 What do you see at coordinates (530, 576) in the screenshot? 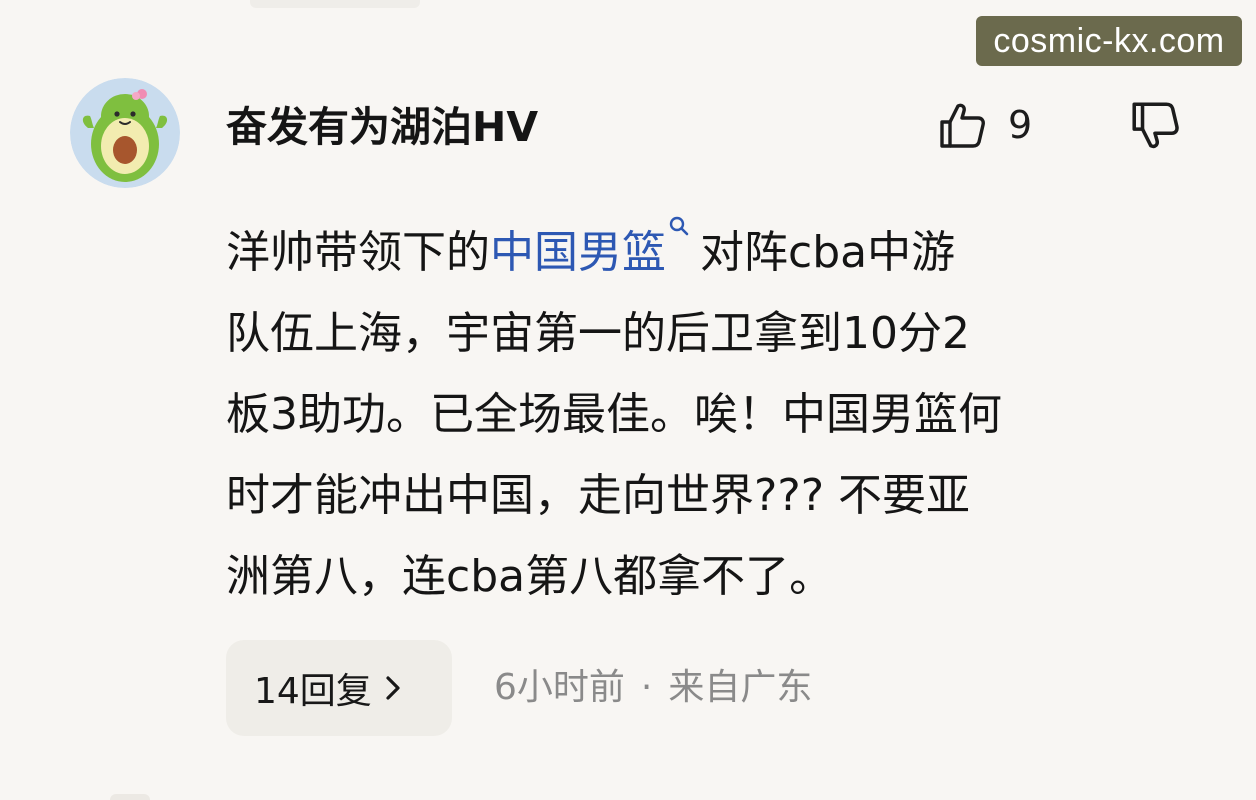
I see `comment-line: 洲第八，连cba第八都拿不了。` at bounding box center [530, 576].